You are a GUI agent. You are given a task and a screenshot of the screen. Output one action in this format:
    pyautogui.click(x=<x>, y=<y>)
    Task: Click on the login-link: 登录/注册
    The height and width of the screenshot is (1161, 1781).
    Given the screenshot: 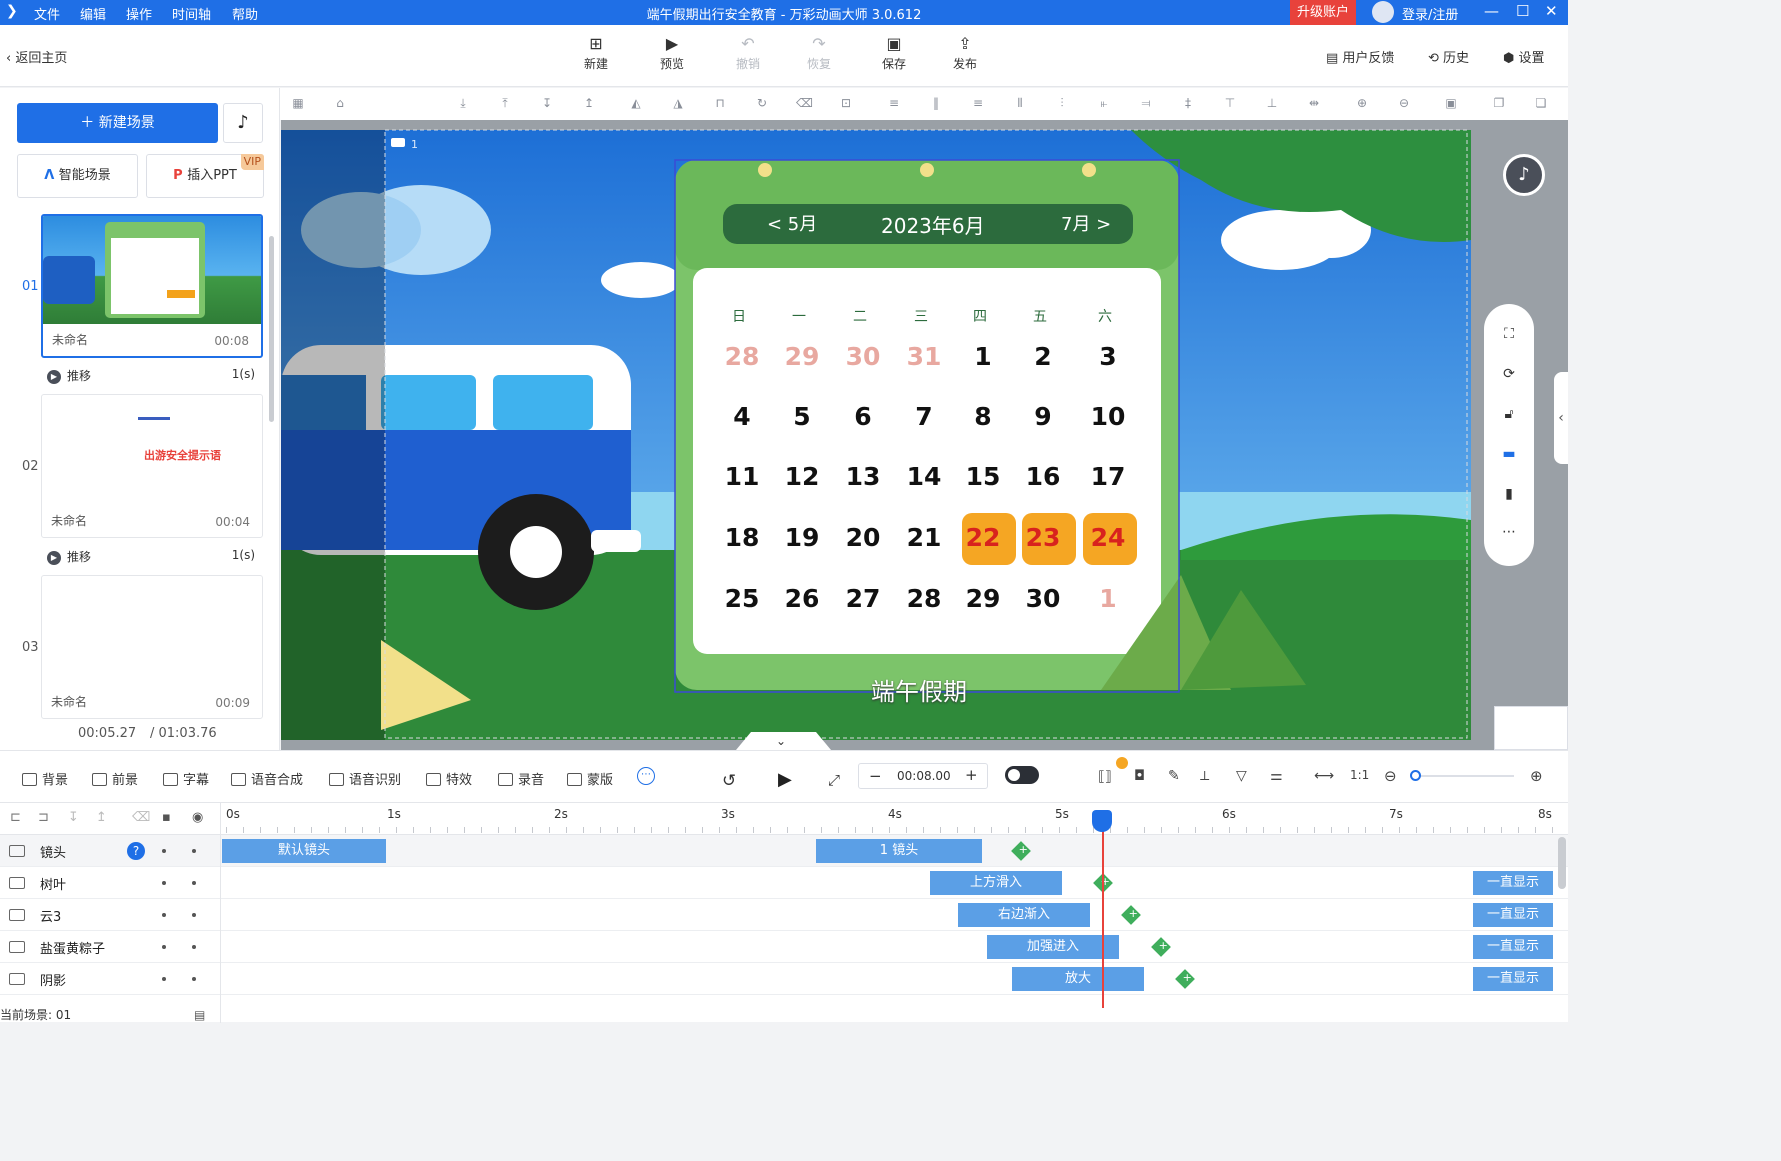 What is the action you would take?
    pyautogui.click(x=1430, y=13)
    